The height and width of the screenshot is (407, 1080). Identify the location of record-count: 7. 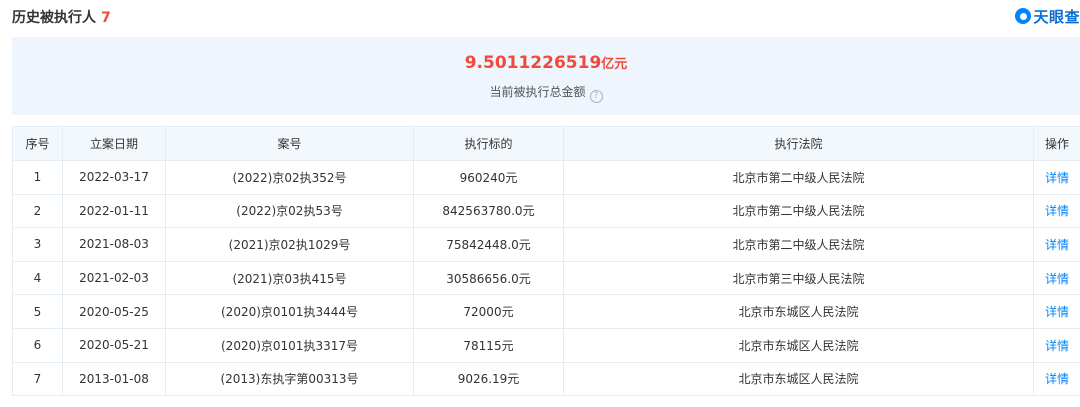
(106, 18).